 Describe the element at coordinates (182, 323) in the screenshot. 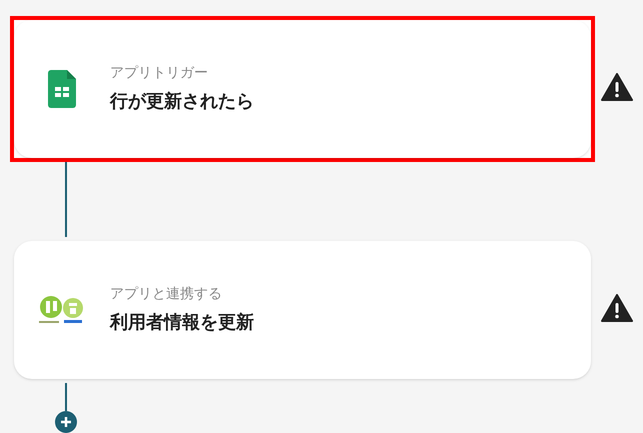

I see `step-title: 利用者情報を更新` at that location.